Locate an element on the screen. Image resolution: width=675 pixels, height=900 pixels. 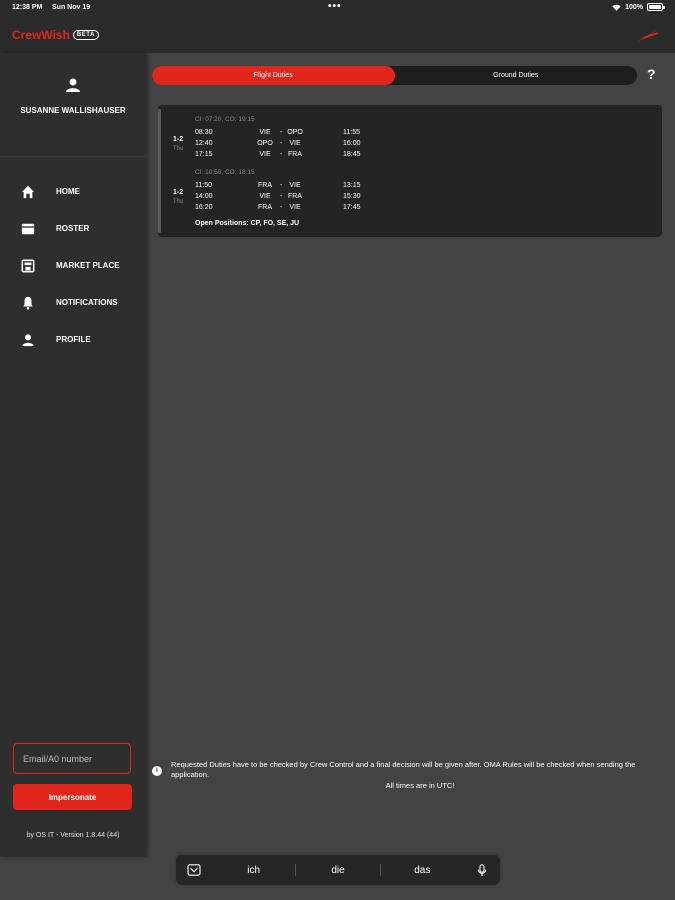
user-icon is located at coordinates (73, 85).